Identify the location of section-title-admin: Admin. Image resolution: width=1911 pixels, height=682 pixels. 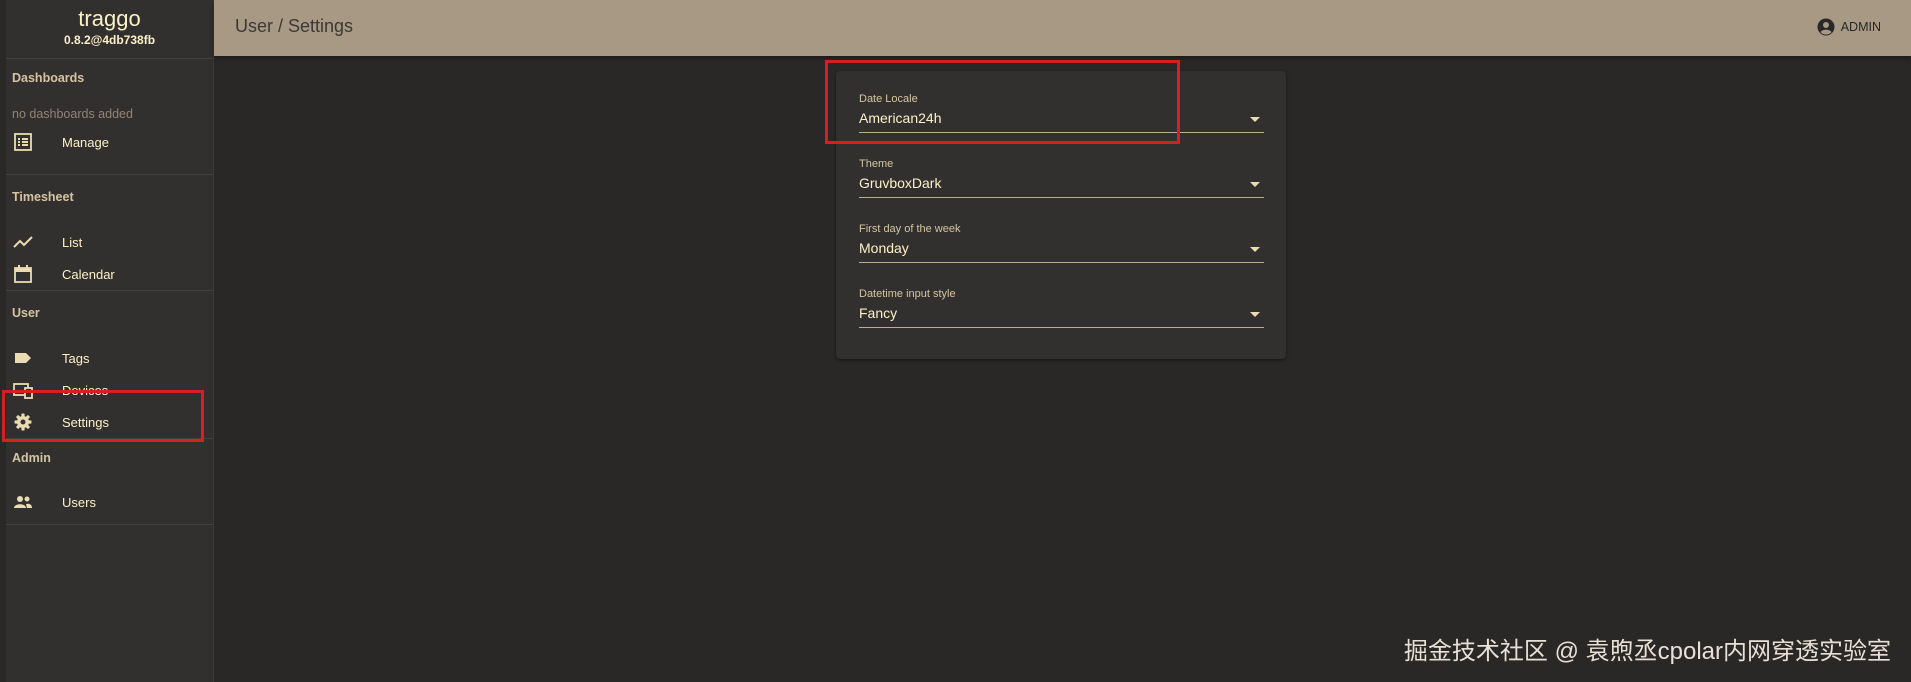
(31, 458).